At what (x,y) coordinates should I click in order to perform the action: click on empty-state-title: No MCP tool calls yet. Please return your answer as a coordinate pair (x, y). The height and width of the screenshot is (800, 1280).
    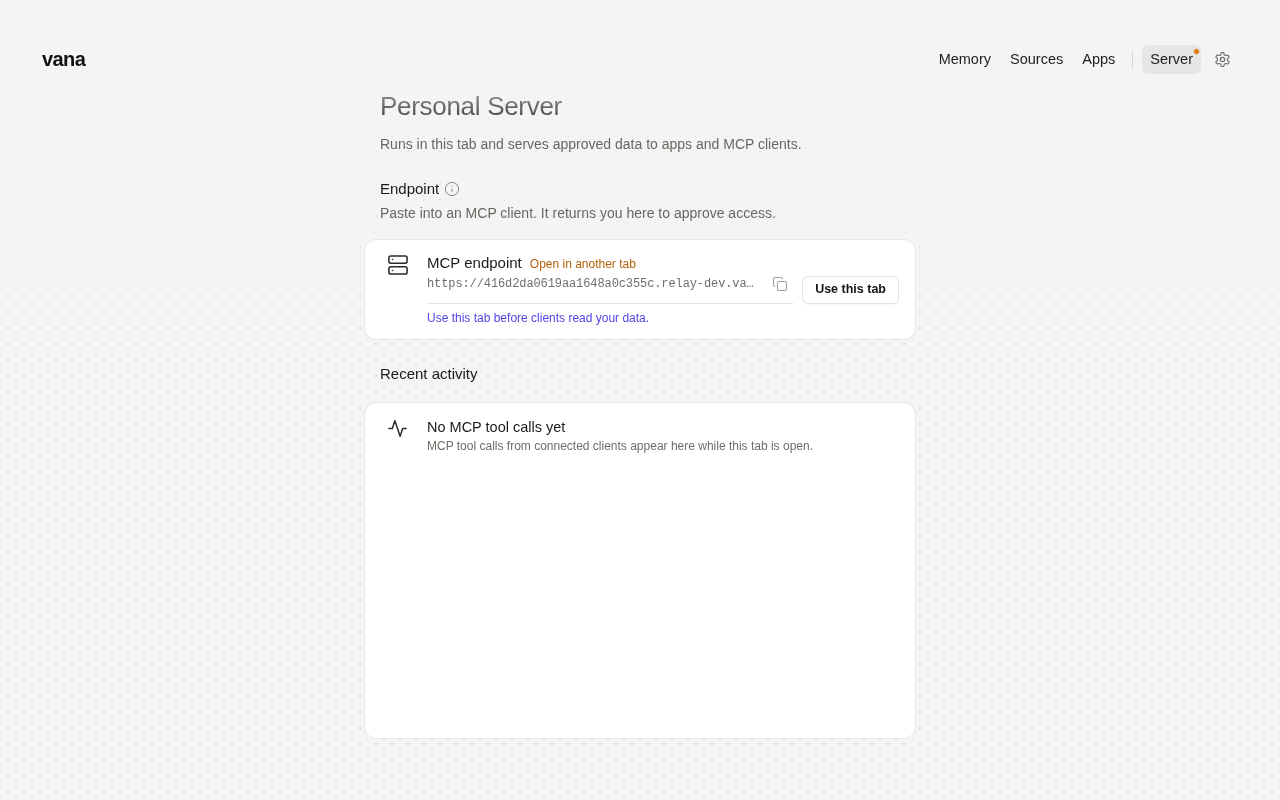
    Looking at the image, I should click on (497, 427).